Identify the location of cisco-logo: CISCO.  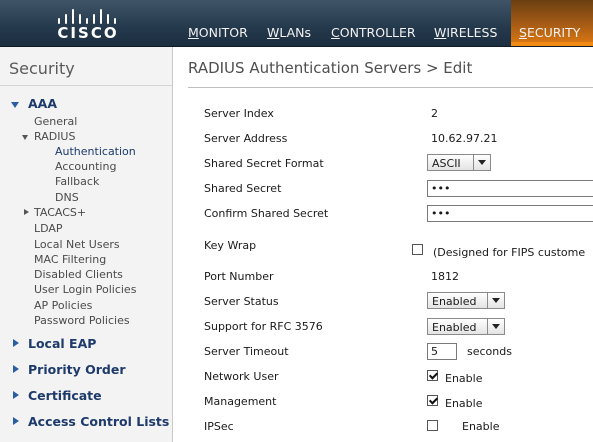
(88, 24).